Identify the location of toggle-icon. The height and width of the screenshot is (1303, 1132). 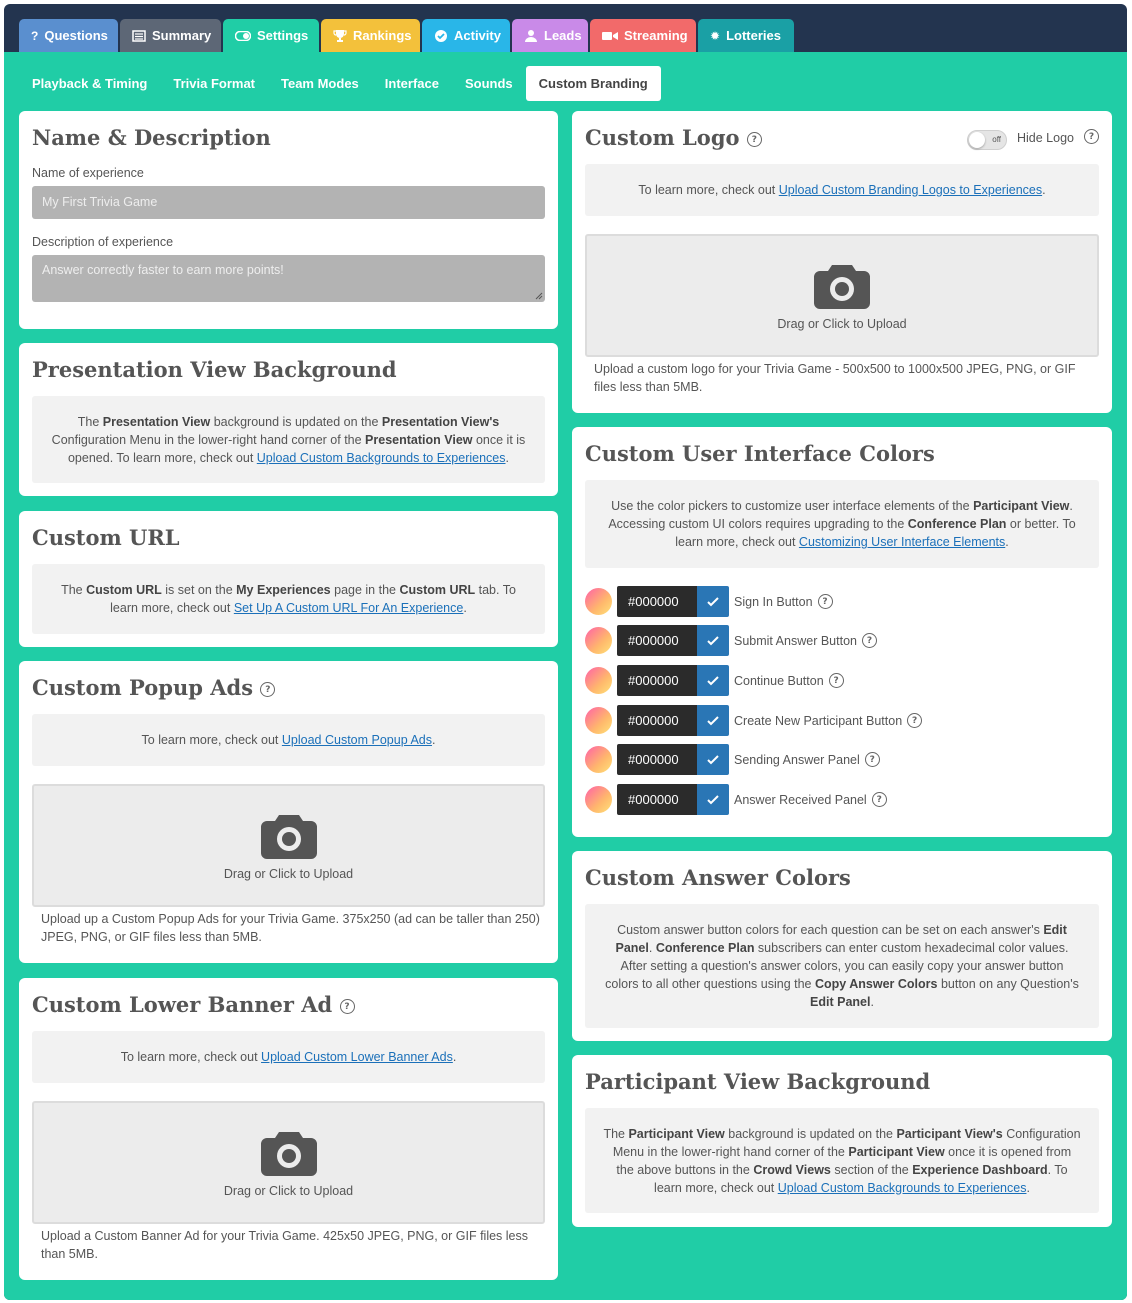
(243, 35).